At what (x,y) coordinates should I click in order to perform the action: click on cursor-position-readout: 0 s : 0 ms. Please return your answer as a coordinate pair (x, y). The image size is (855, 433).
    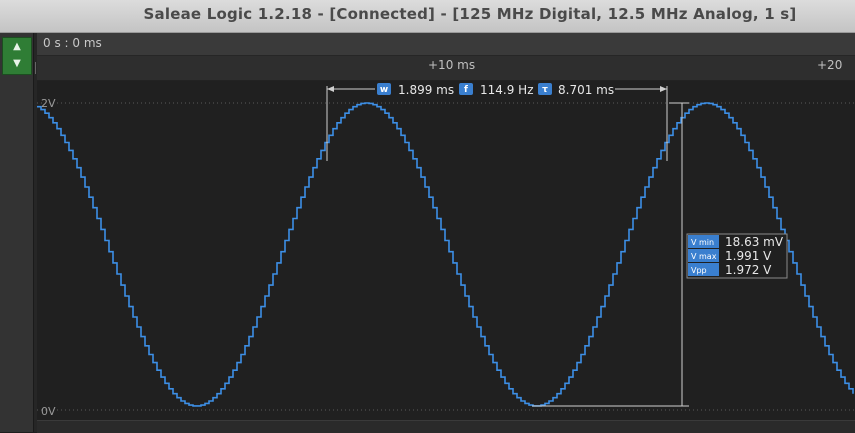
    Looking at the image, I should click on (72, 43).